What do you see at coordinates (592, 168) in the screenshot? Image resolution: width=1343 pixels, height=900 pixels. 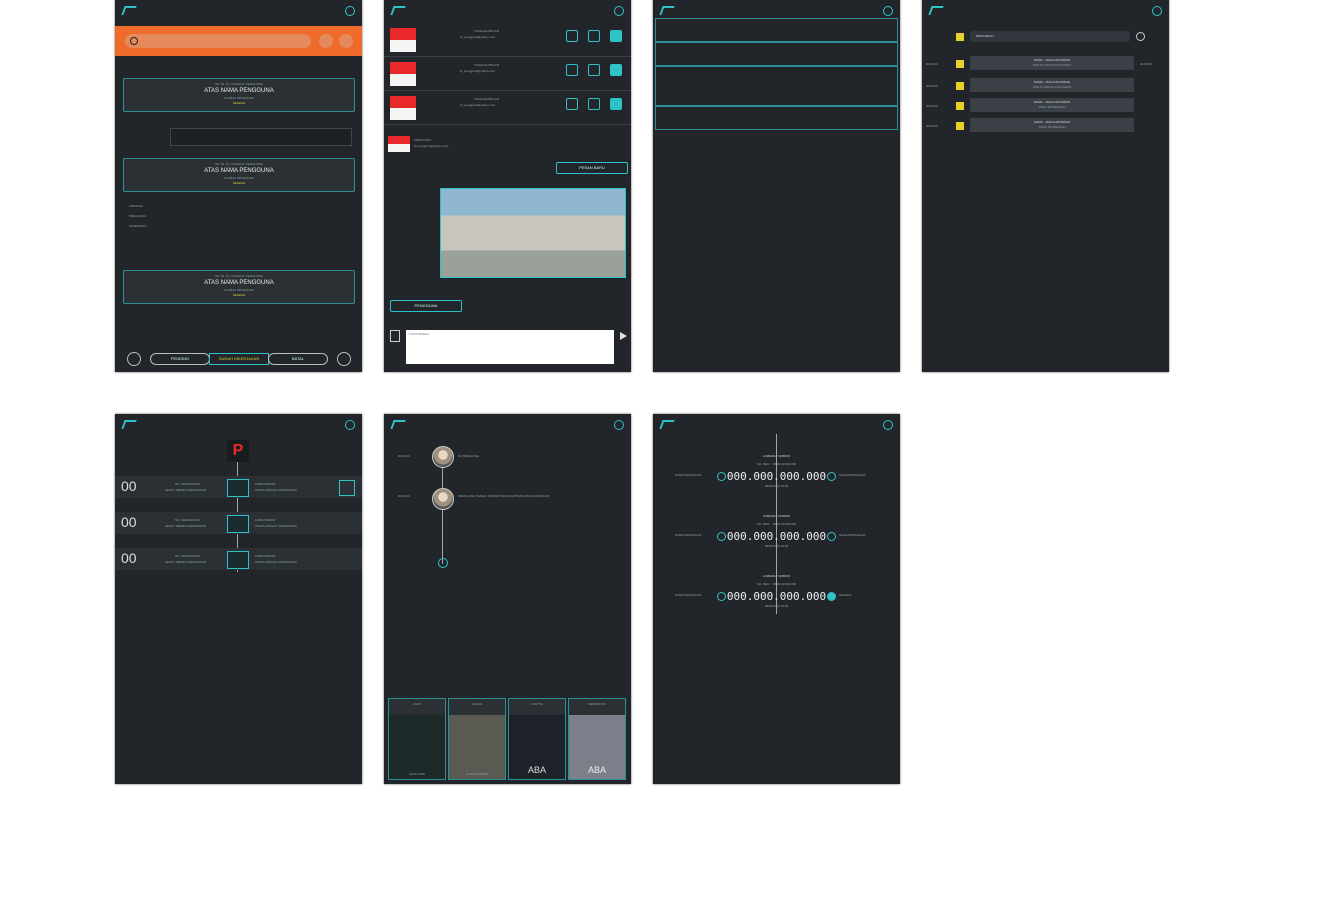 I see `chat-bubble-right: PESAN BARU` at bounding box center [592, 168].